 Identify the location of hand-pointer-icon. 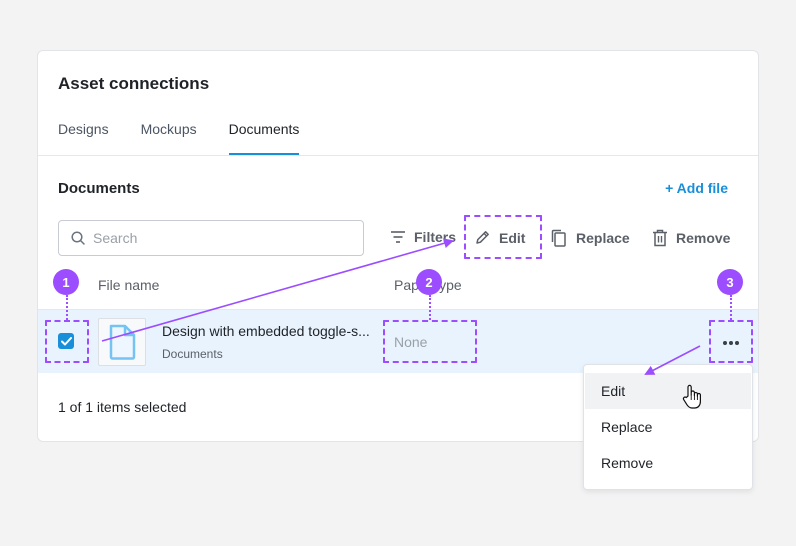
(691, 396).